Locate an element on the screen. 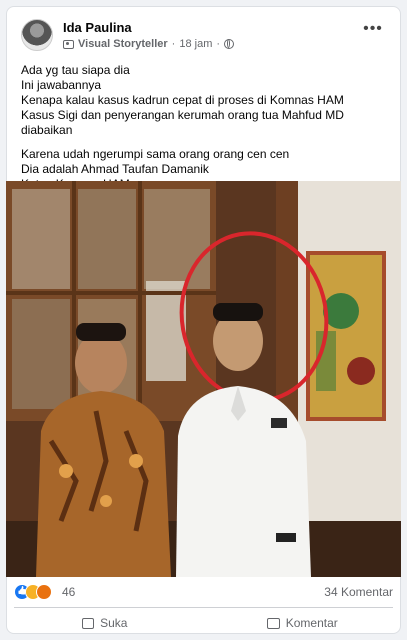  like-label: Suka is located at coordinates (114, 623).